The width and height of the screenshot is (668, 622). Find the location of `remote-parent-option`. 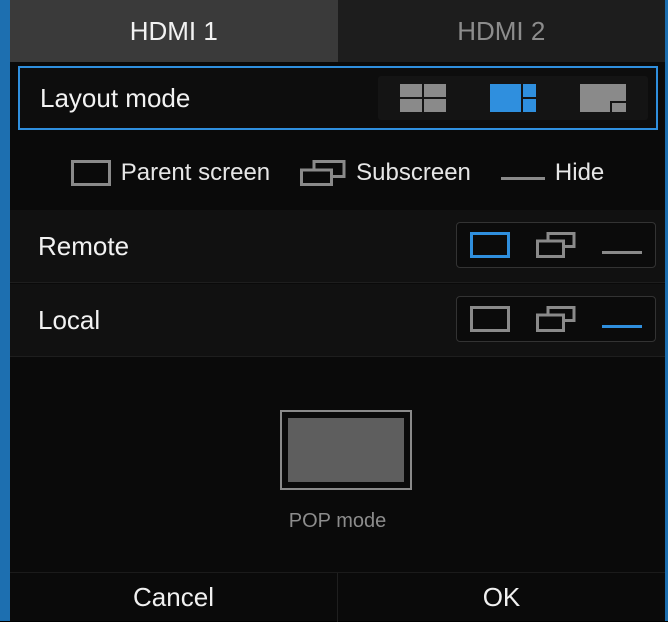

remote-parent-option is located at coordinates (490, 245).